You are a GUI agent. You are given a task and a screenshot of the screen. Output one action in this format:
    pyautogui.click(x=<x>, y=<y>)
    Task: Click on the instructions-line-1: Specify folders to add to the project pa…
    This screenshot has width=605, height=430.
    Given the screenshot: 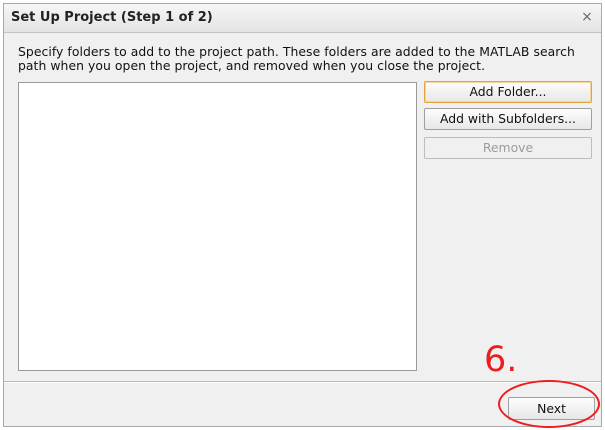 What is the action you would take?
    pyautogui.click(x=296, y=51)
    